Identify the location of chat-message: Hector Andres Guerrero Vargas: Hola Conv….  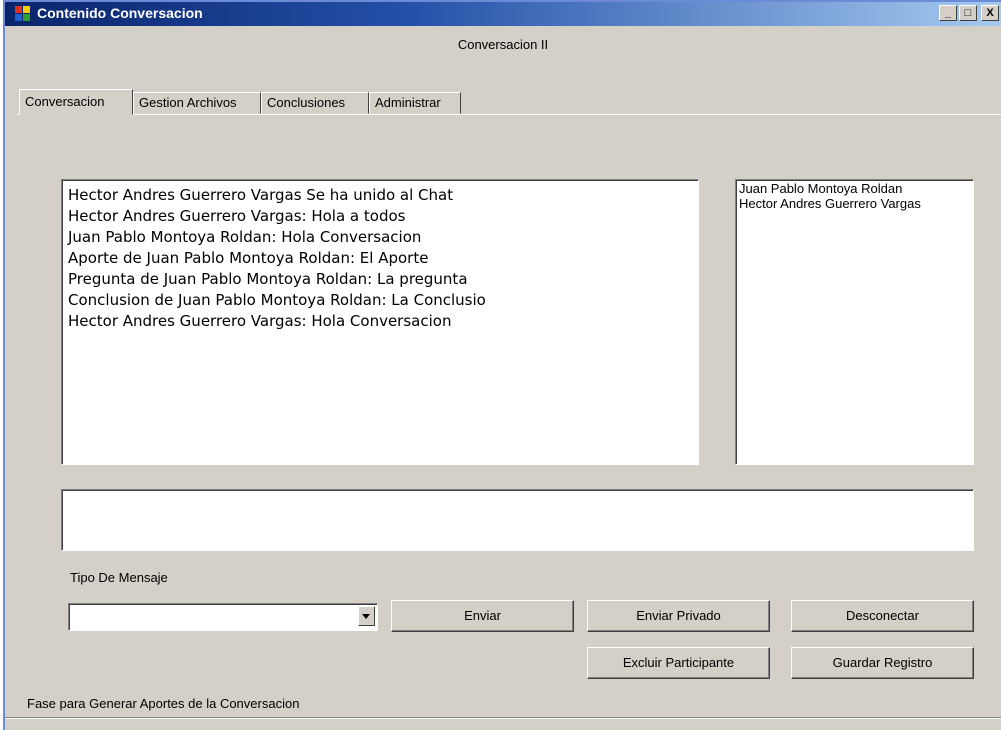
(260, 321).